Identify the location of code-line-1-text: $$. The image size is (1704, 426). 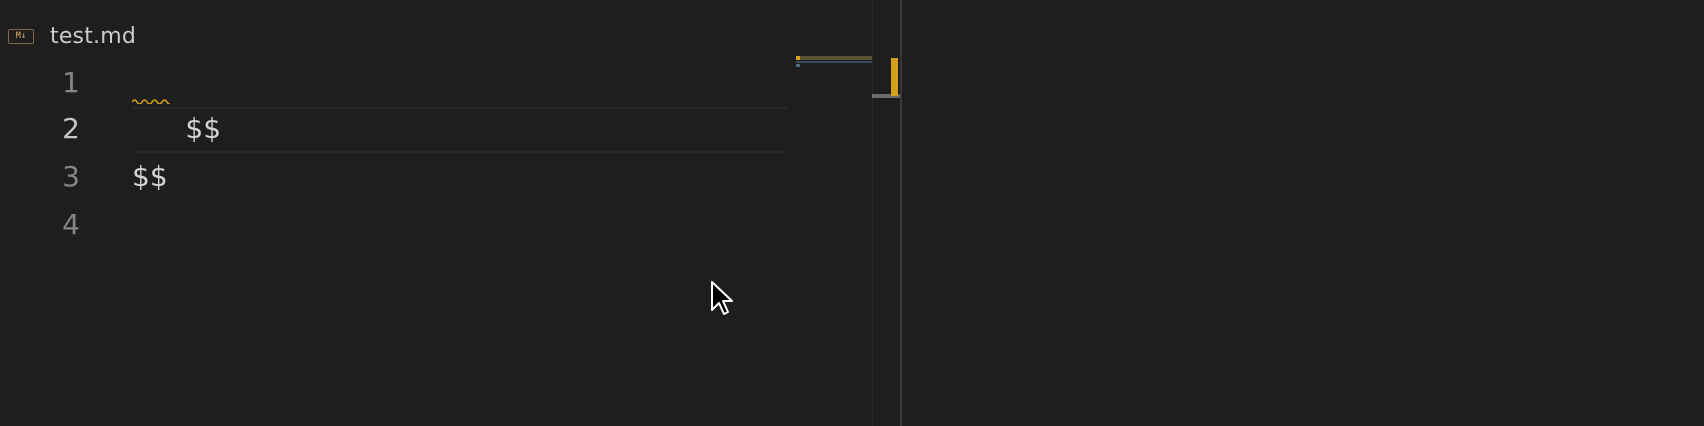
(203, 128).